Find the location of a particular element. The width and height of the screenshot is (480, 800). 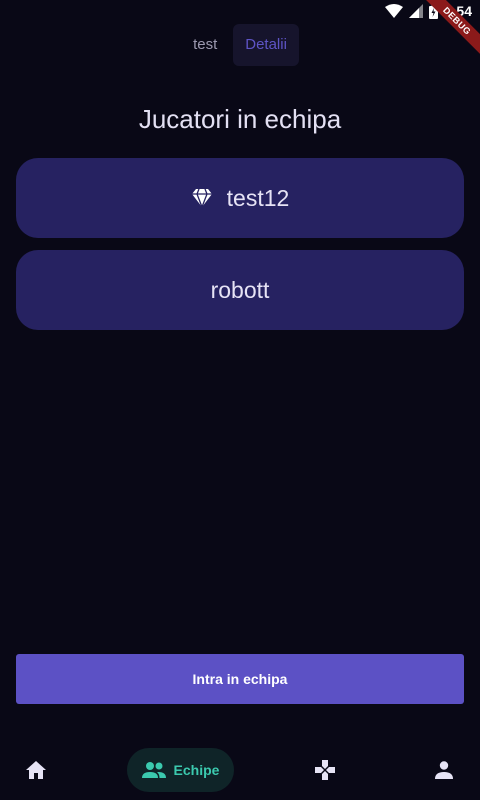

status-bar: 9:54 DEBUG is located at coordinates (240, 29).